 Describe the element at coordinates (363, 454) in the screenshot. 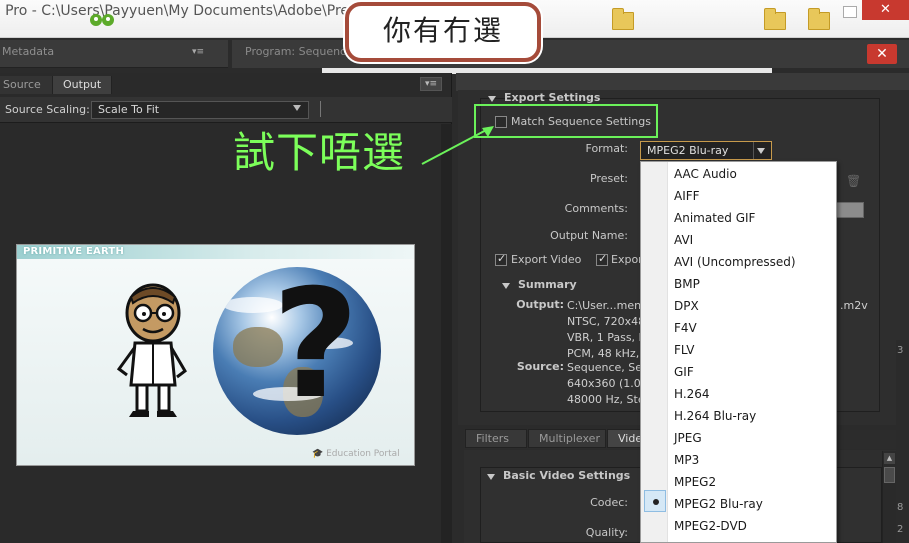

I see `watermark-text: Education Portal` at that location.